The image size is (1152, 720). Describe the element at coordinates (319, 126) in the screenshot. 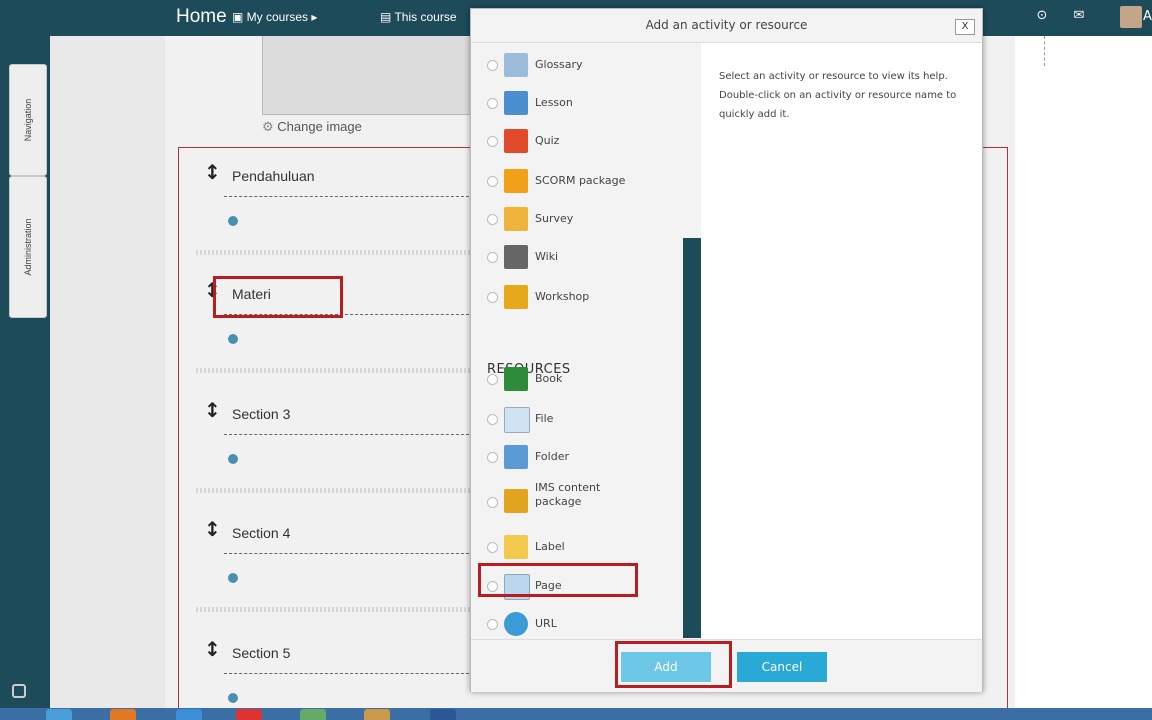

I see `change-image-label: Change image` at that location.